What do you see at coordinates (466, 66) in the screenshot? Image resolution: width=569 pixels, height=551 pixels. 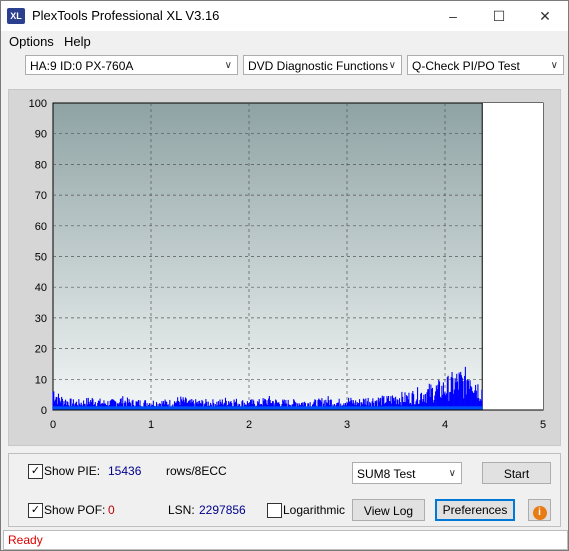 I see `test-select-value: Q-Check PI/PO Test` at bounding box center [466, 66].